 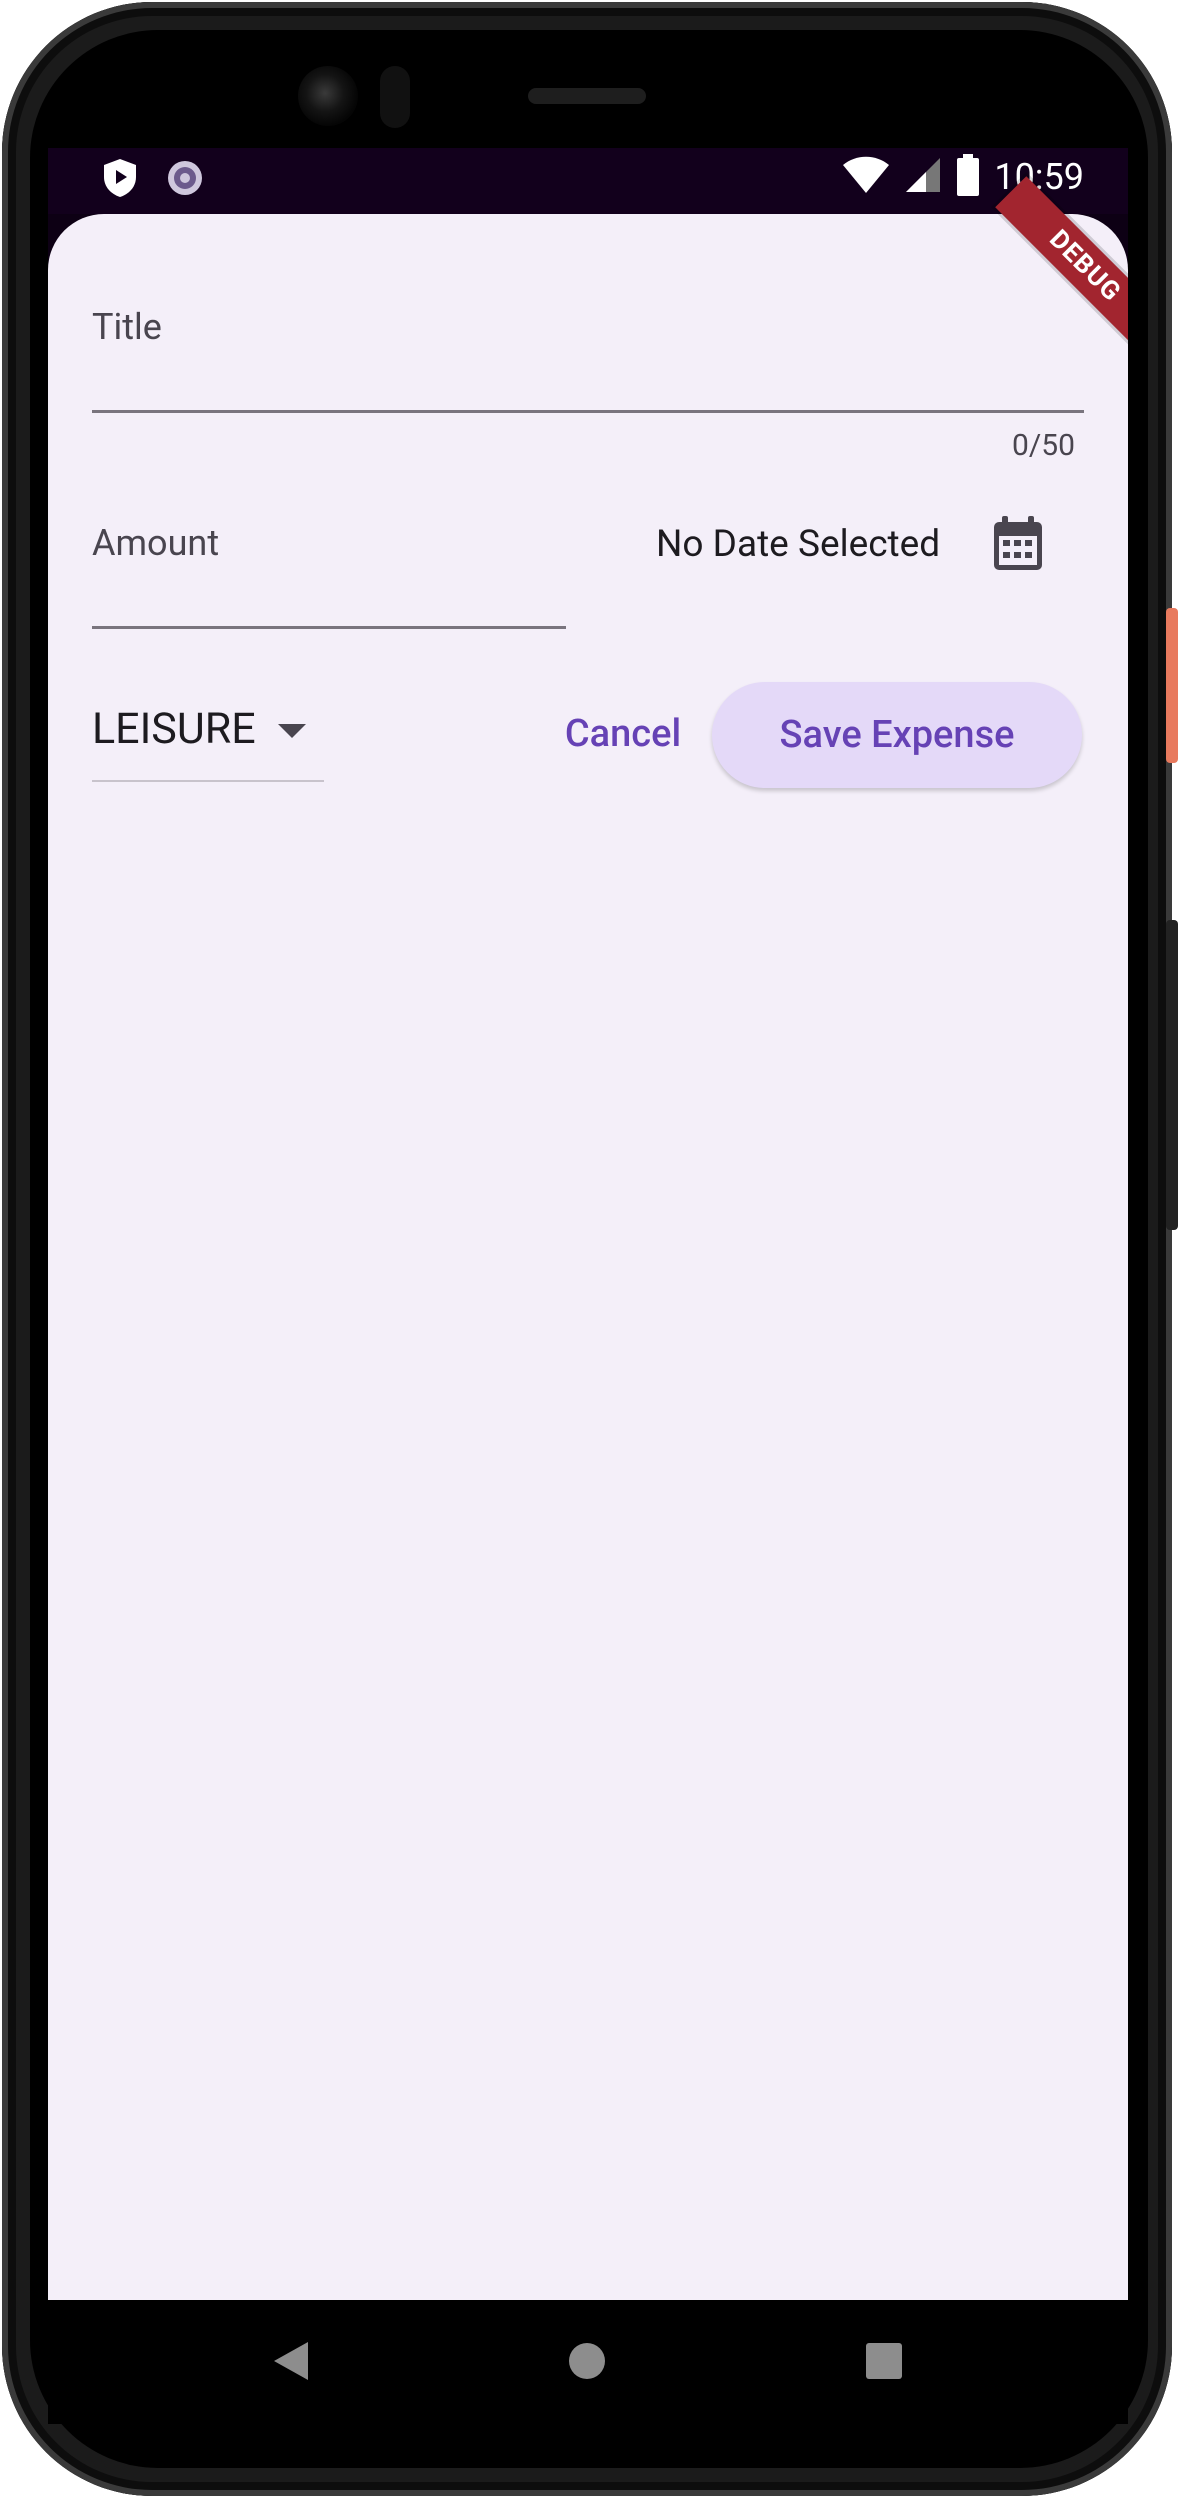 What do you see at coordinates (798, 544) in the screenshot?
I see `selected-date-text: No Date Selected` at bounding box center [798, 544].